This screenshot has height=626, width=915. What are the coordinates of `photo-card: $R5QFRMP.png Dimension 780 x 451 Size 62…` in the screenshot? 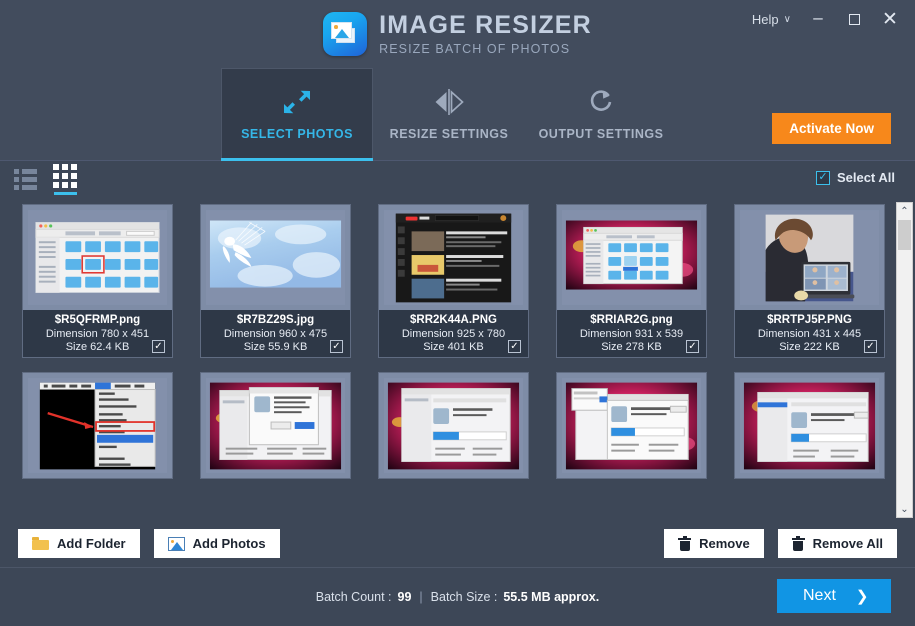 It's located at (97, 281).